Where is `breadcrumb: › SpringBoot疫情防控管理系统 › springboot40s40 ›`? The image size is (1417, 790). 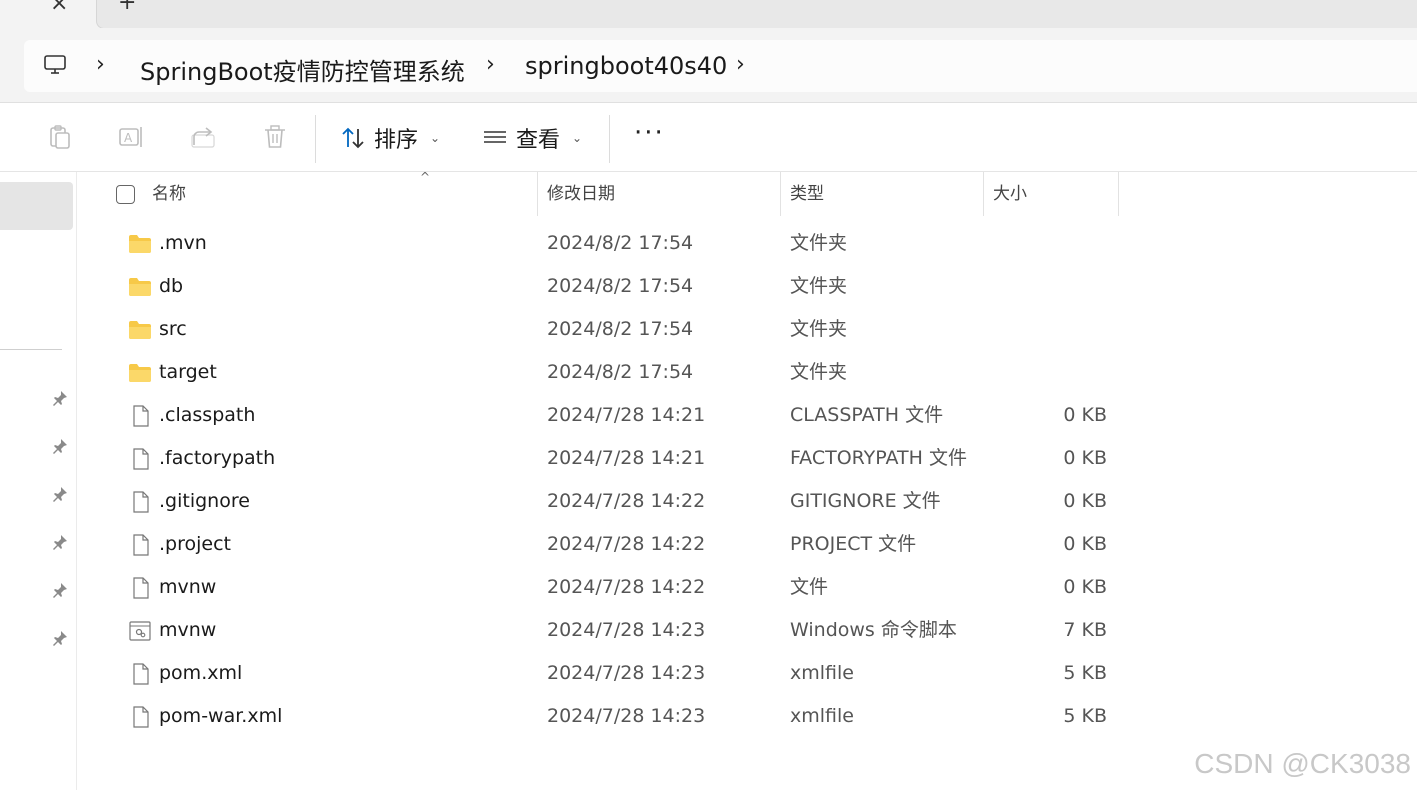 breadcrumb: › SpringBoot疫情防控管理系统 › springboot40s40 › is located at coordinates (720, 66).